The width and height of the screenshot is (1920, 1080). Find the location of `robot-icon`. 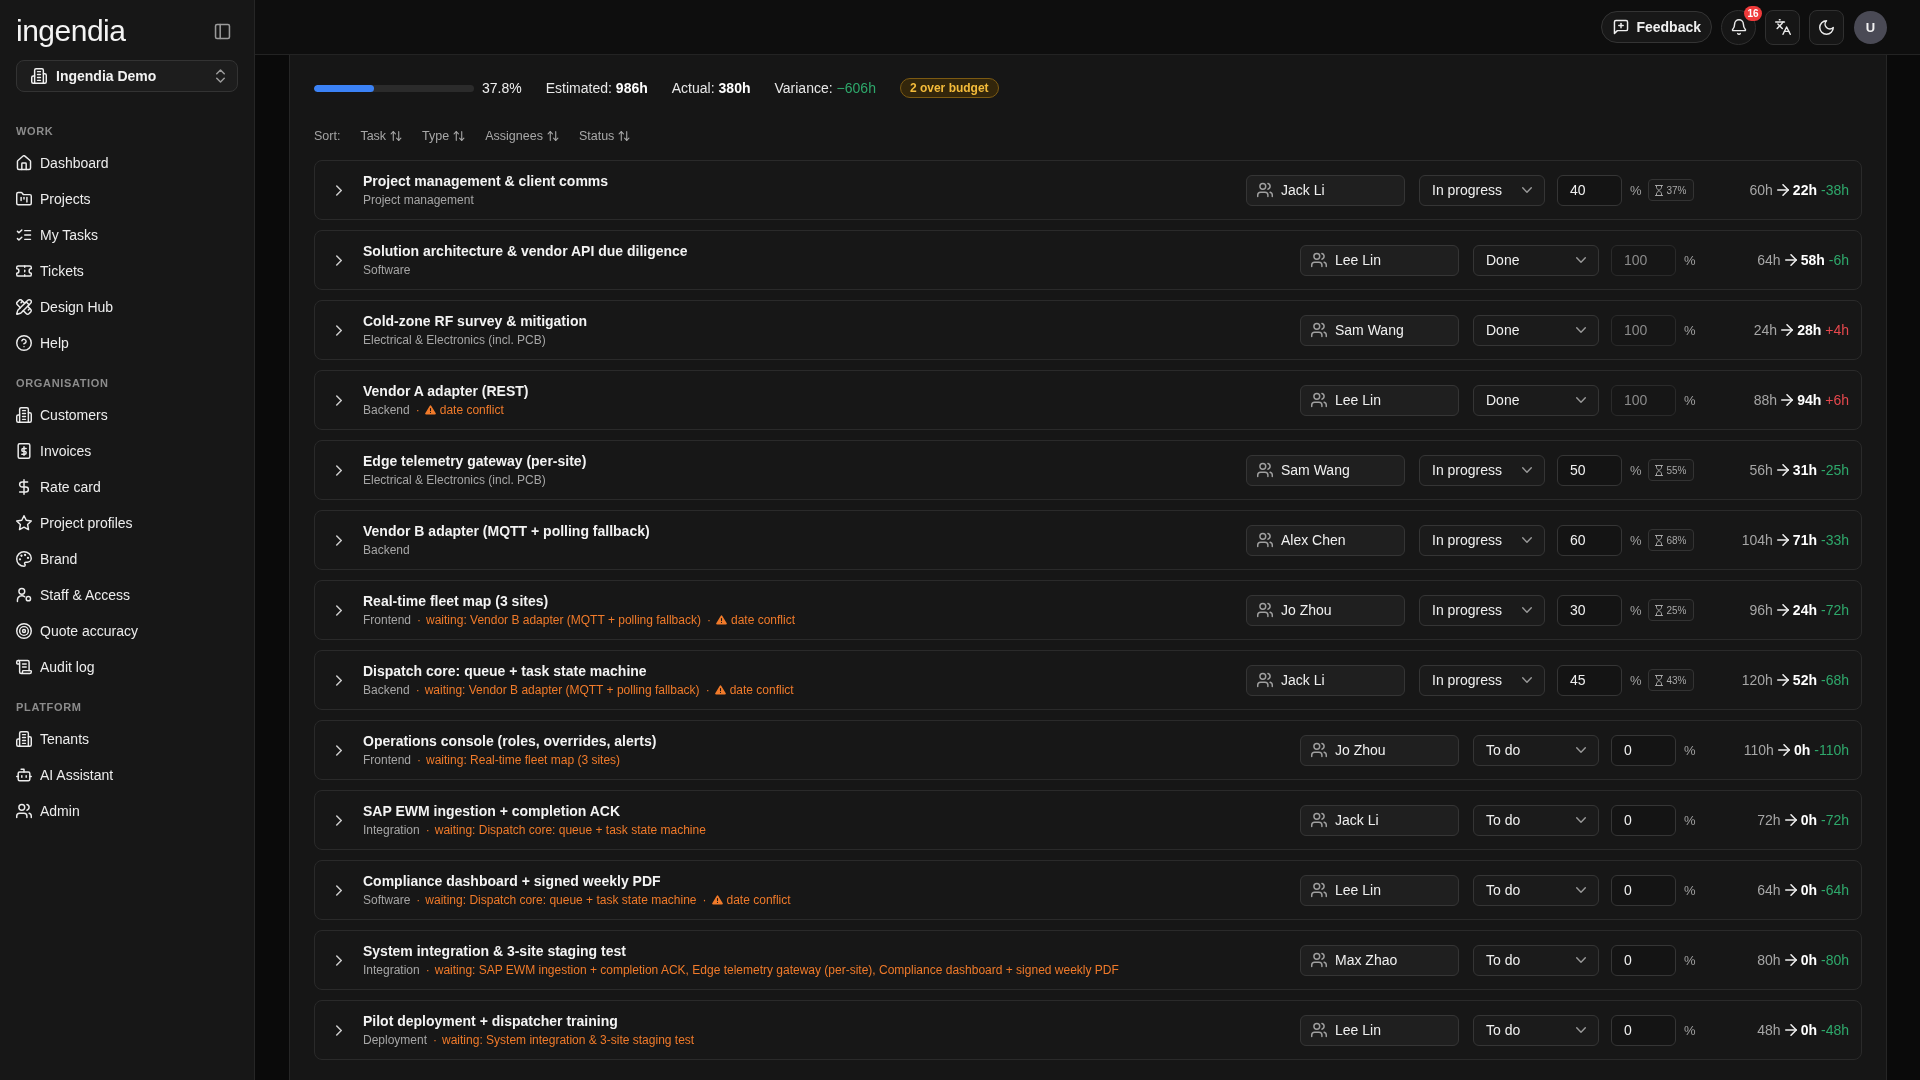

robot-icon is located at coordinates (24, 775).